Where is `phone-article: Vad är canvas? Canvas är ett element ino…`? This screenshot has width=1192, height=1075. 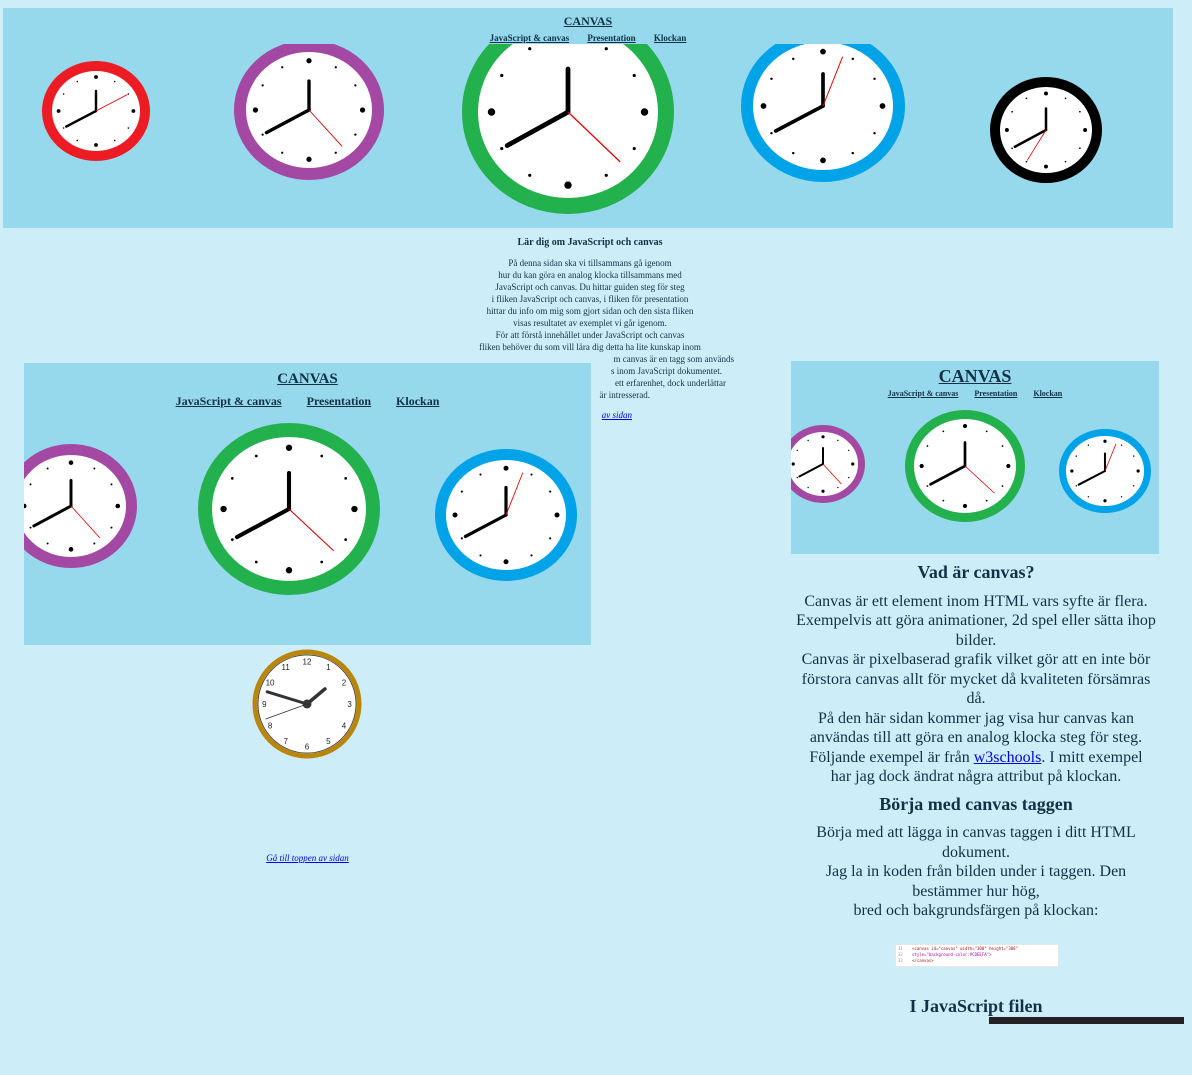
phone-article: Vad är canvas? Canvas är ett element ino… is located at coordinates (976, 741).